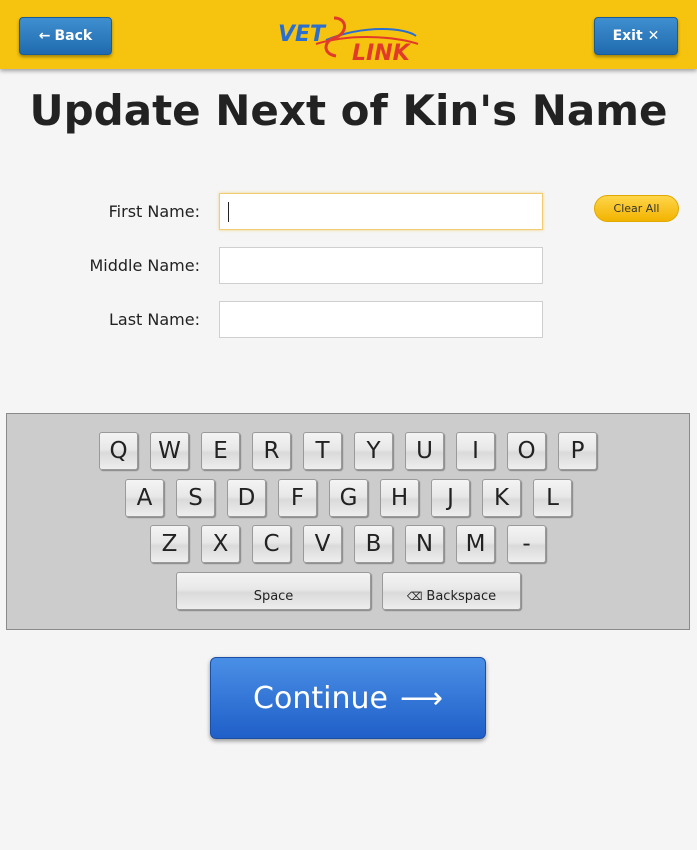 Image resolution: width=697 pixels, height=850 pixels. I want to click on key-s: S, so click(195, 498).